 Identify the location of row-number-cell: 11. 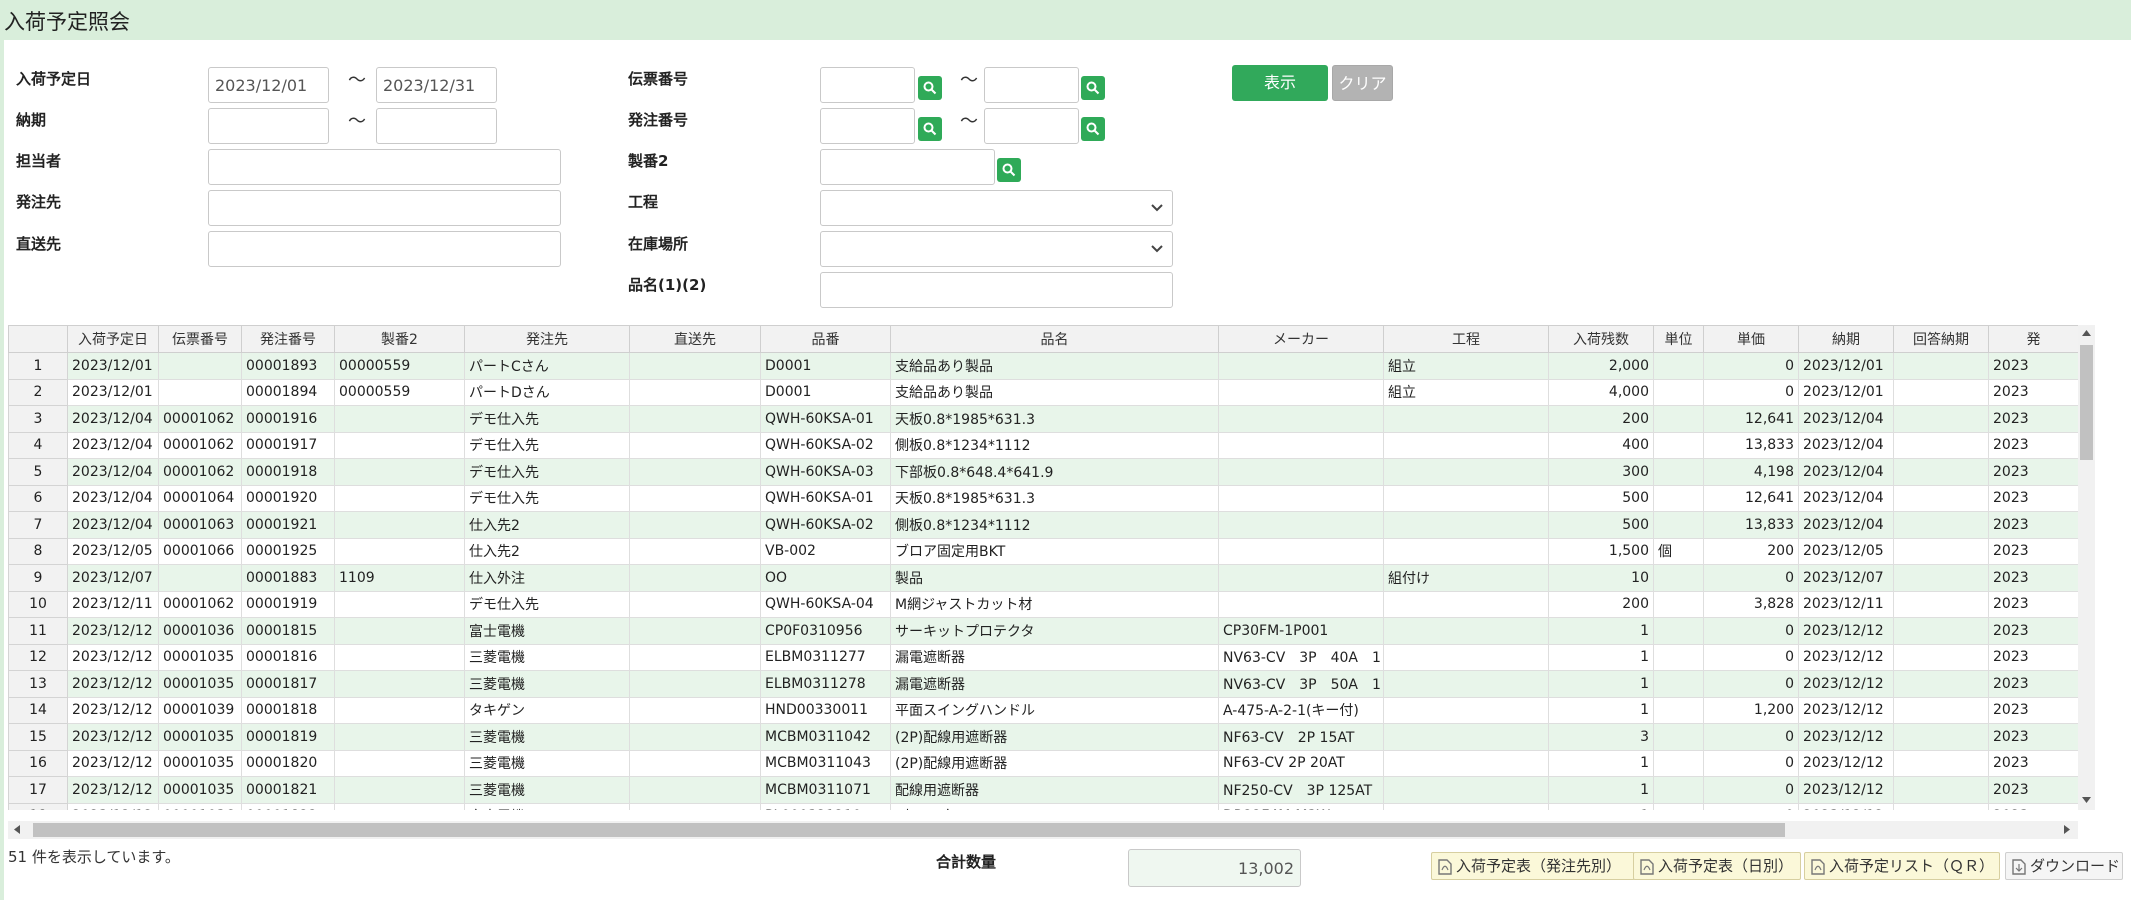
(38, 631).